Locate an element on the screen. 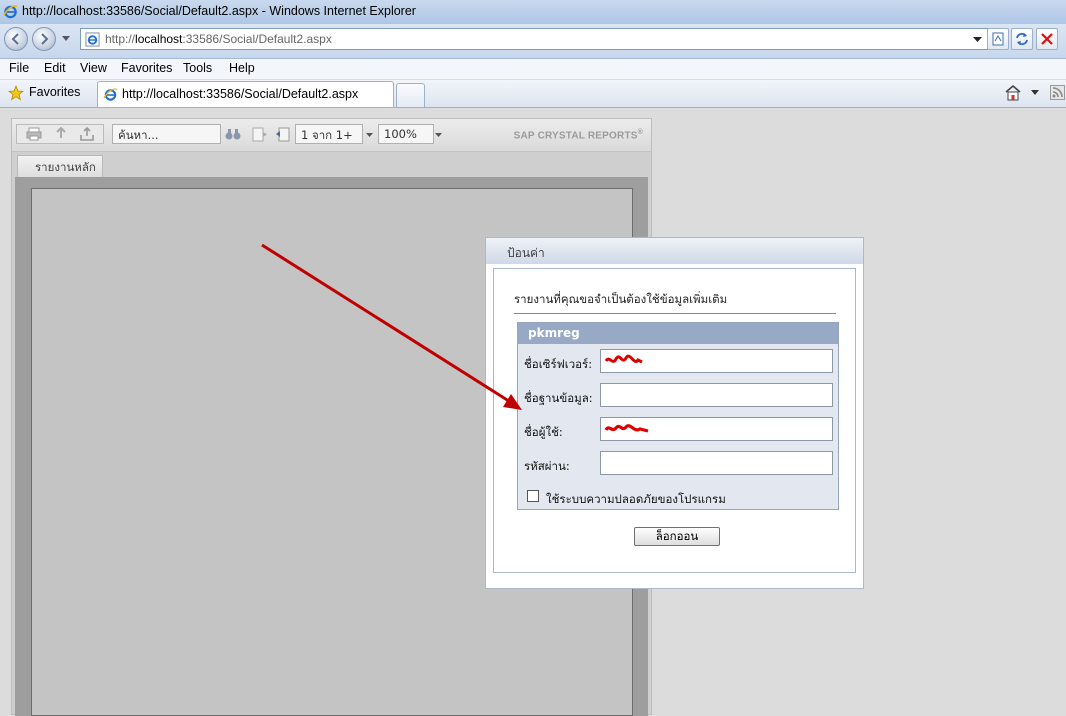 Image resolution: width=1066 pixels, height=716 pixels. go-to-page-icon is located at coordinates (283, 134).